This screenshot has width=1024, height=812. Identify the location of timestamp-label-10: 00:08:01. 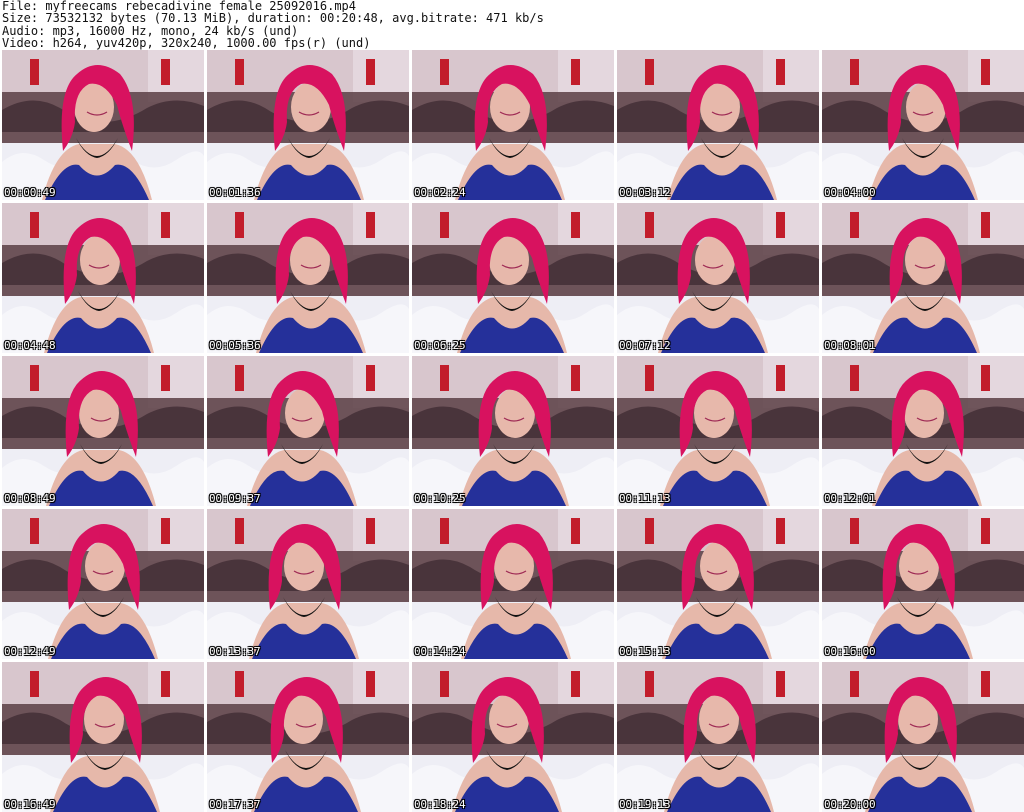
(850, 345).